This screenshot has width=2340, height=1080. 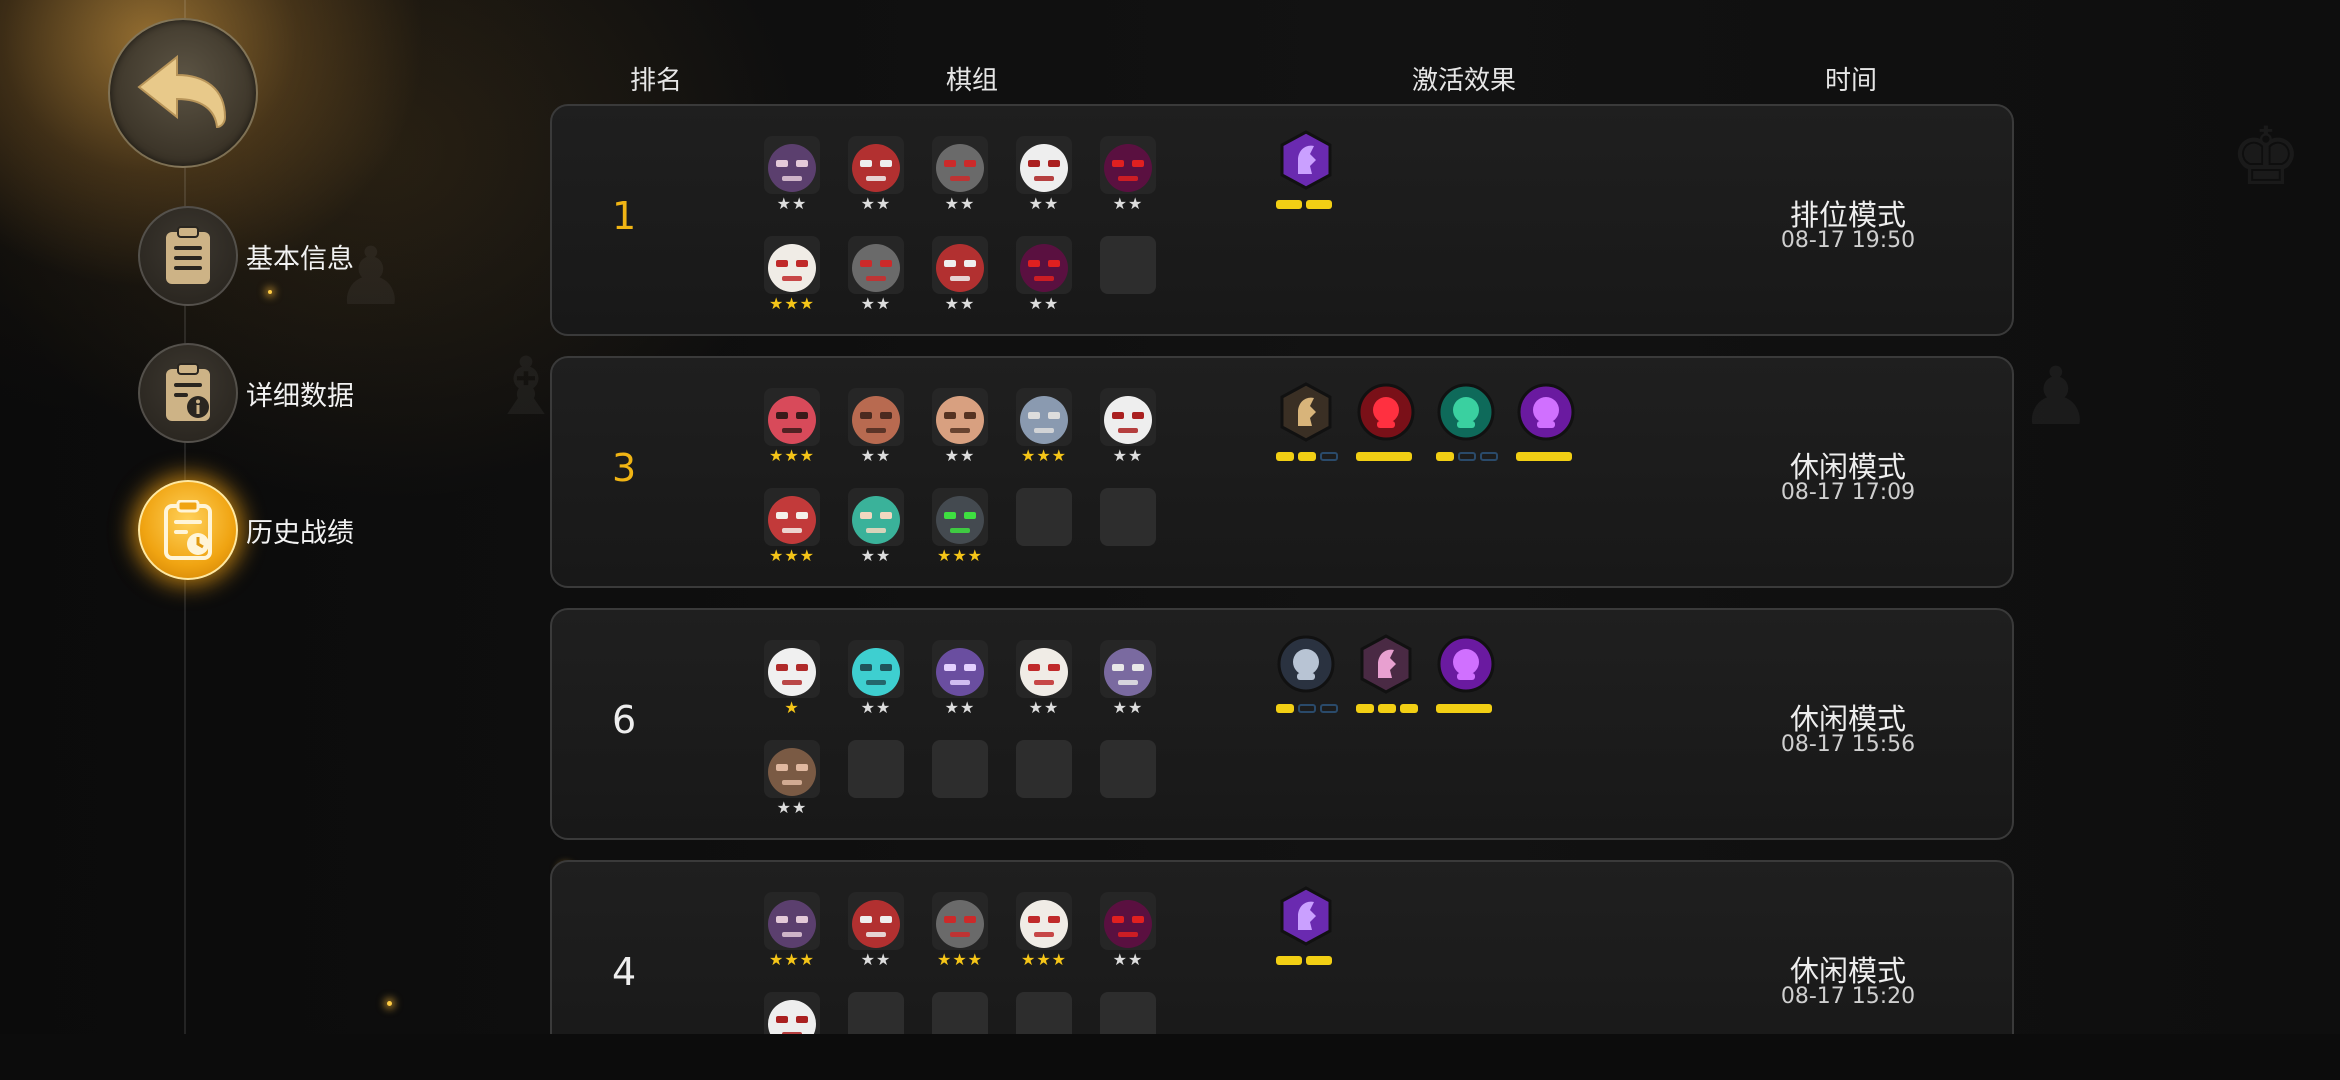 I want to click on green-hair-girl-portrait, so click(x=876, y=517).